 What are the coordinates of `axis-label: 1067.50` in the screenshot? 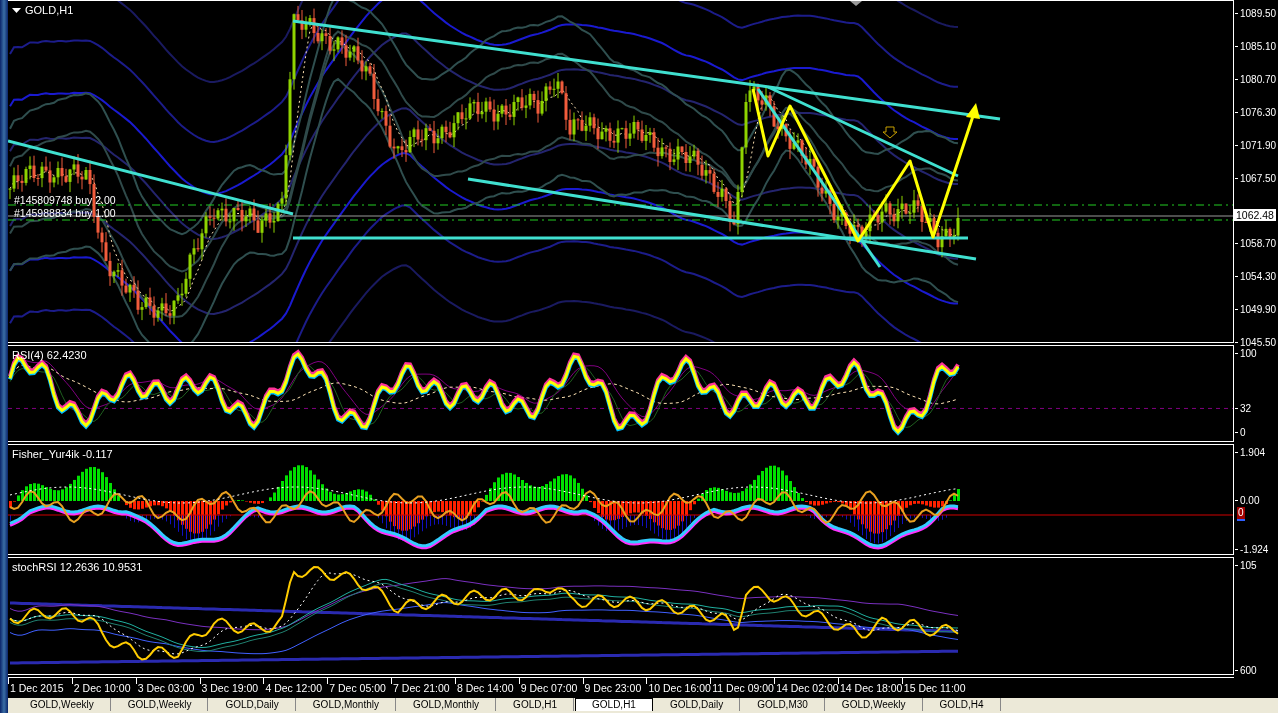 It's located at (1256, 178).